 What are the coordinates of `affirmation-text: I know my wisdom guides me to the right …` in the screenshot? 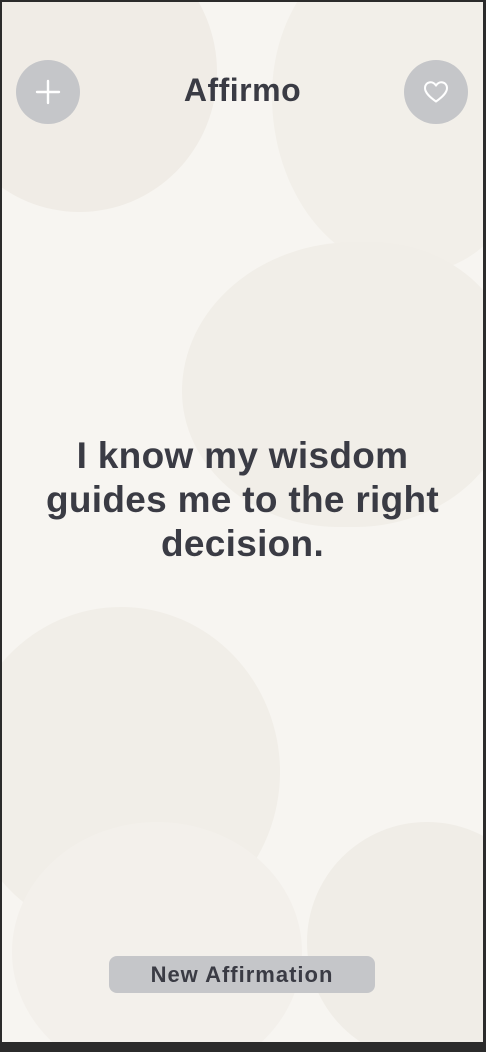 It's located at (242, 499).